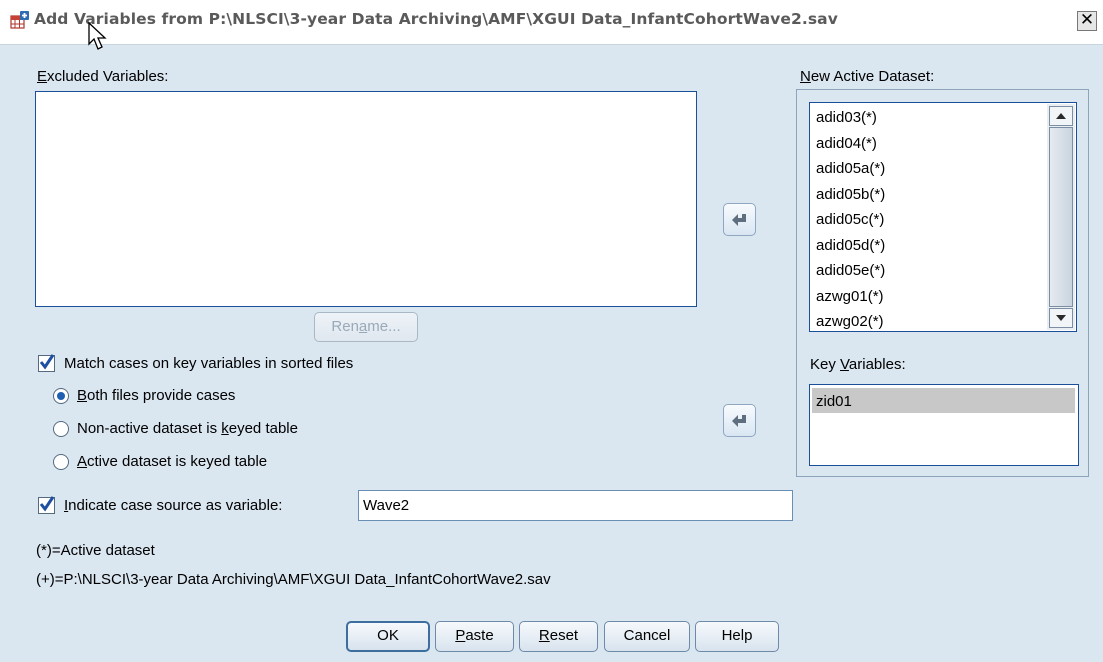 Image resolution: width=1103 pixels, height=662 pixels. Describe the element at coordinates (944, 425) in the screenshot. I see `key-variables-list: zid01` at that location.